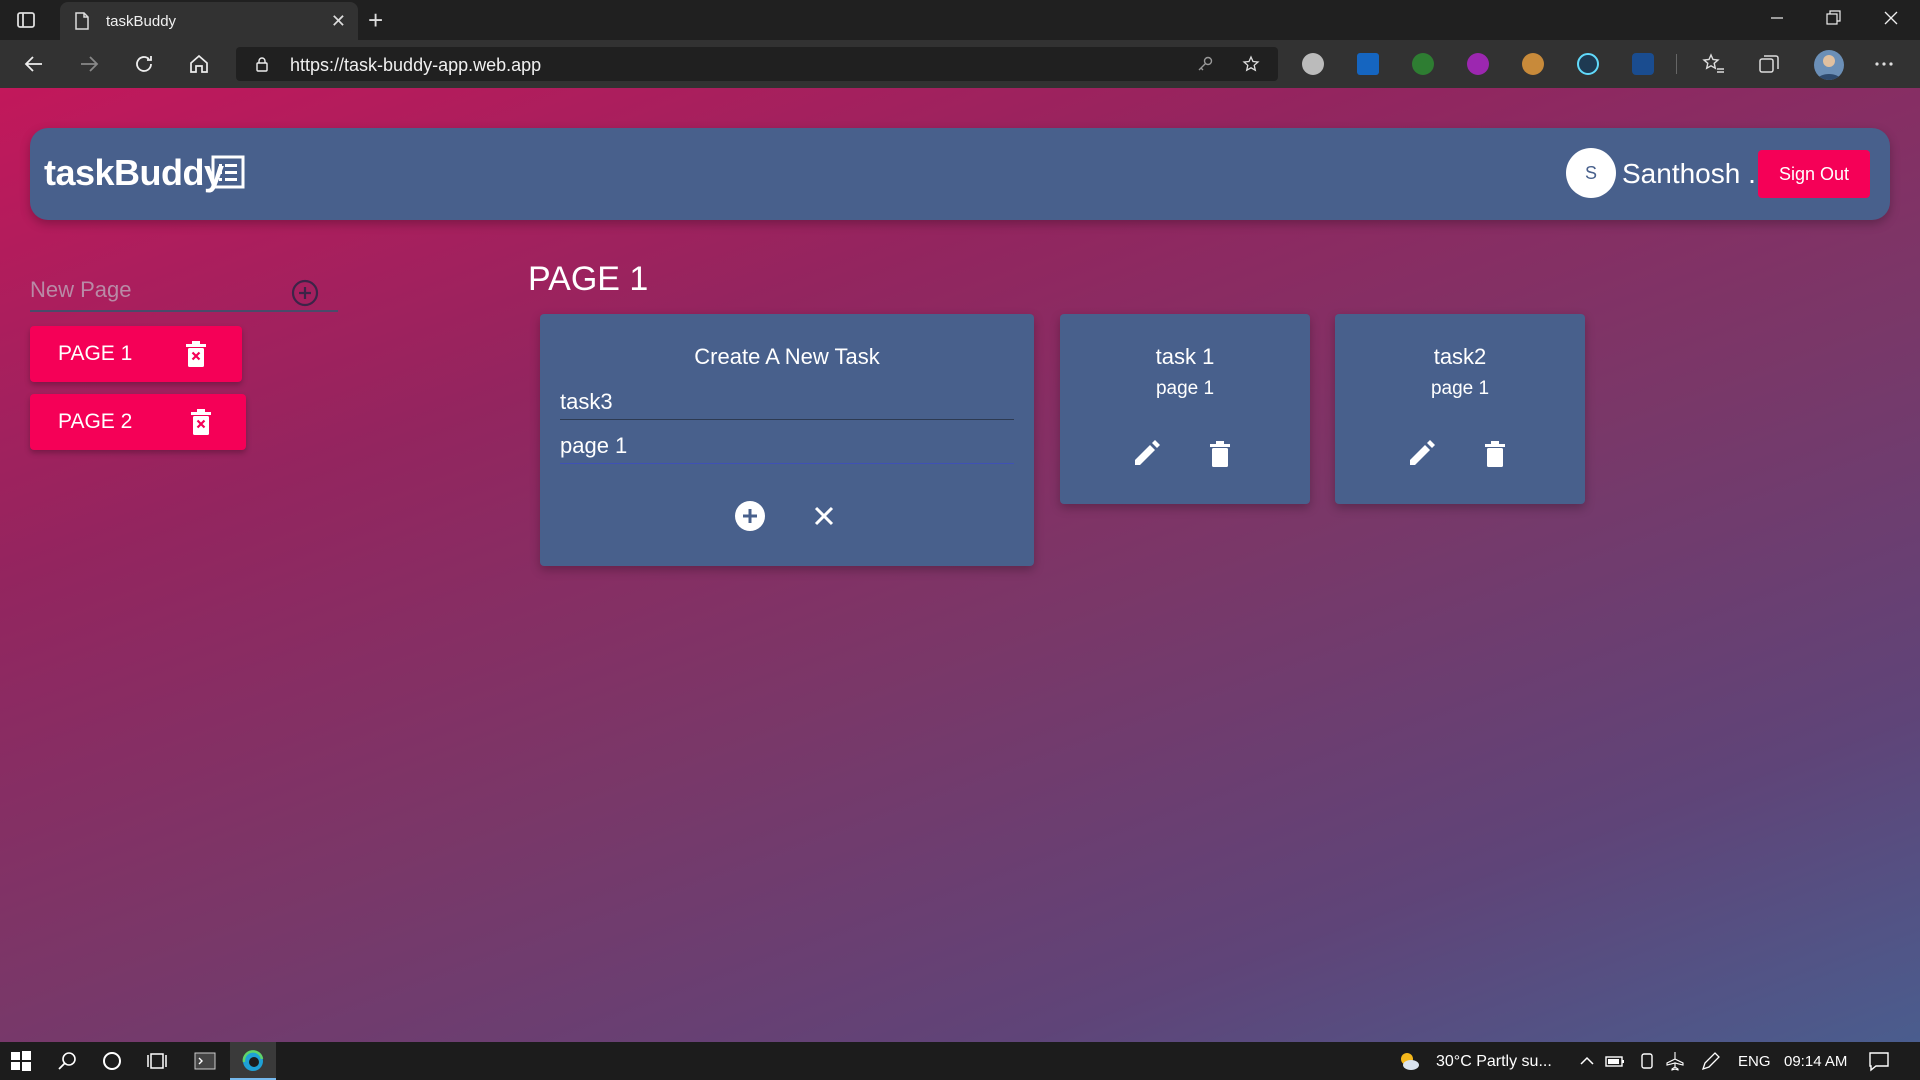  I want to click on search-icon, so click(67, 1061).